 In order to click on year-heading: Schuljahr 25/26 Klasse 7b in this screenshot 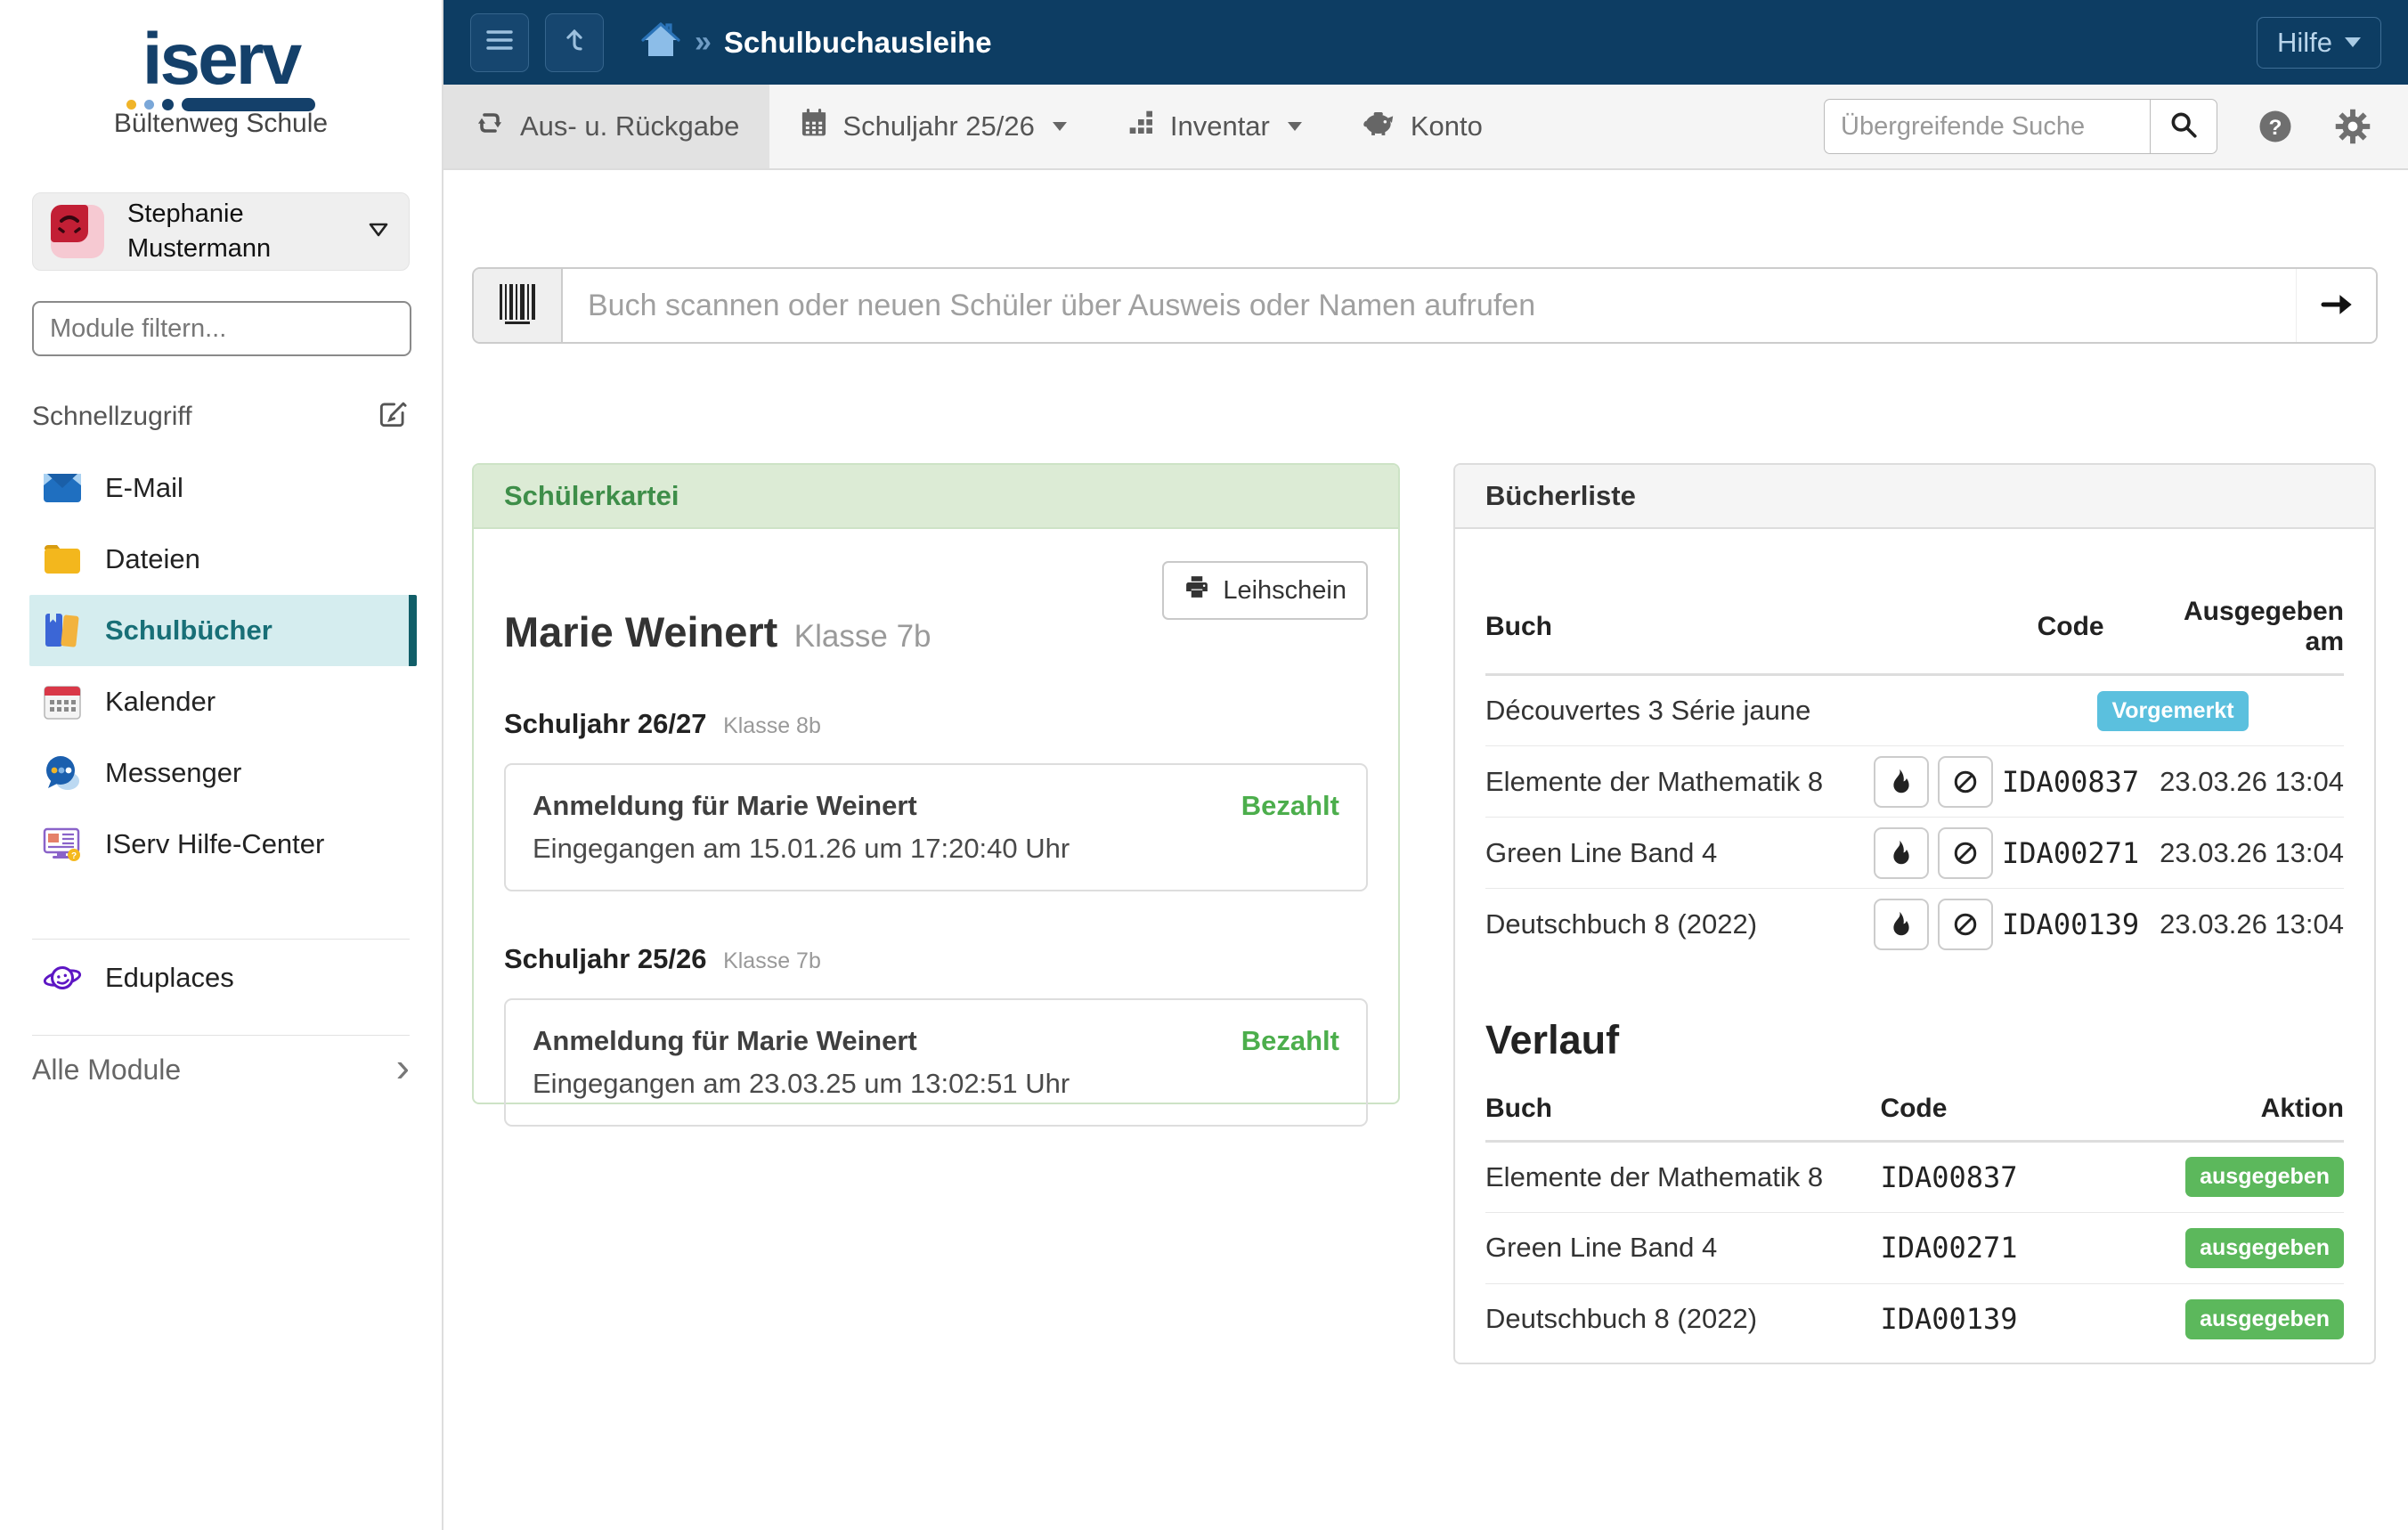, I will do `click(936, 959)`.